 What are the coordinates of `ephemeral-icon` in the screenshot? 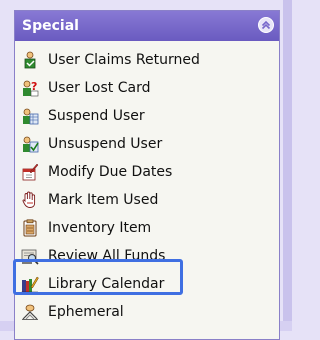 It's located at (30, 312).